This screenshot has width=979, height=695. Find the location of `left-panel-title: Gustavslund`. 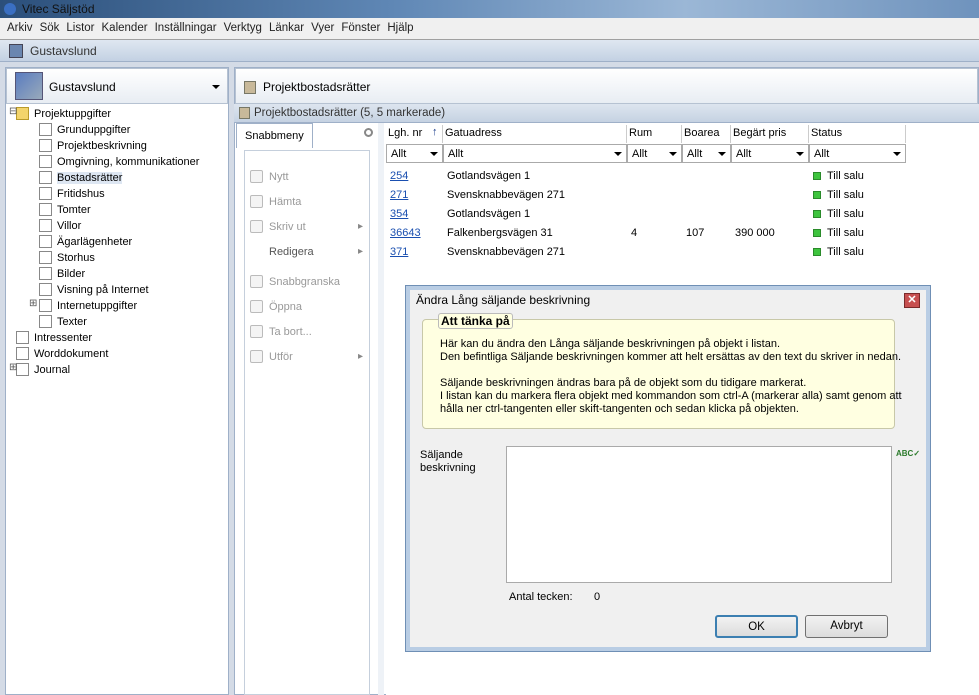

left-panel-title: Gustavslund is located at coordinates (82, 87).